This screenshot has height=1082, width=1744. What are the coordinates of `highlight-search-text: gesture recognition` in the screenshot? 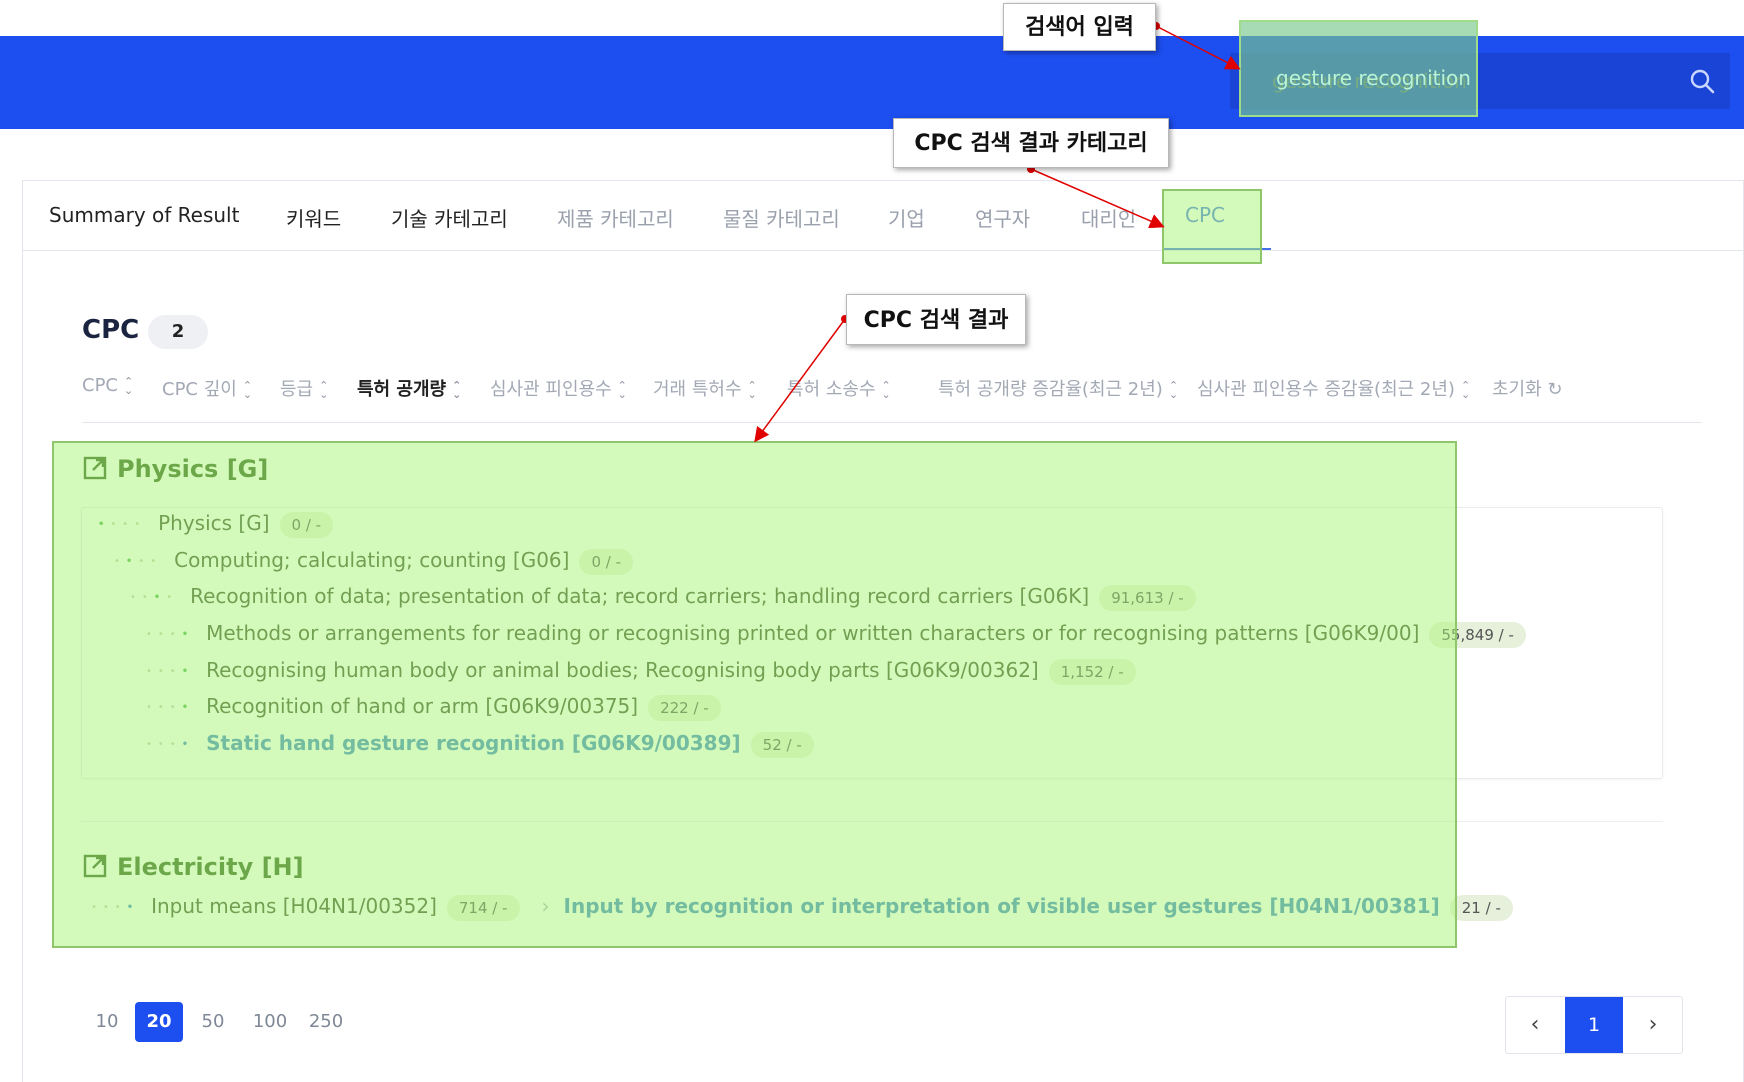 It's located at (1373, 78).